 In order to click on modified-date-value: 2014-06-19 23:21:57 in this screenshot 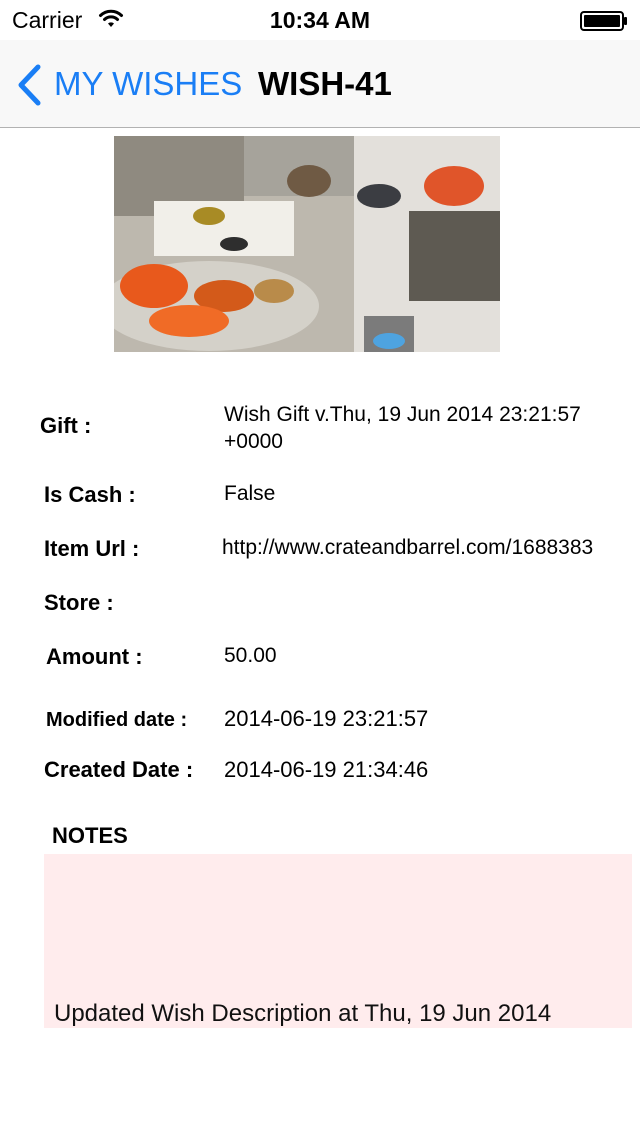, I will do `click(326, 718)`.